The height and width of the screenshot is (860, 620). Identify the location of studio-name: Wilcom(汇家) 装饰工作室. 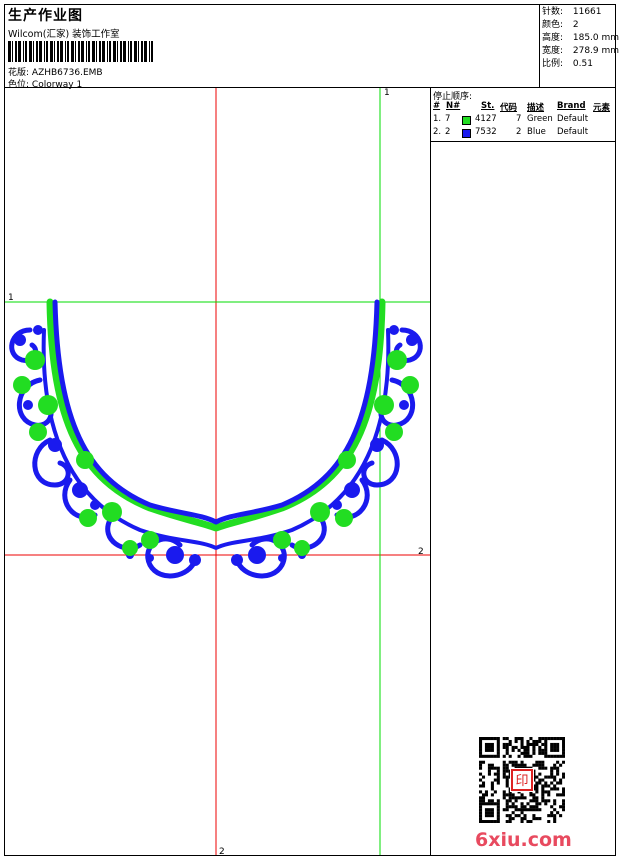
(64, 34).